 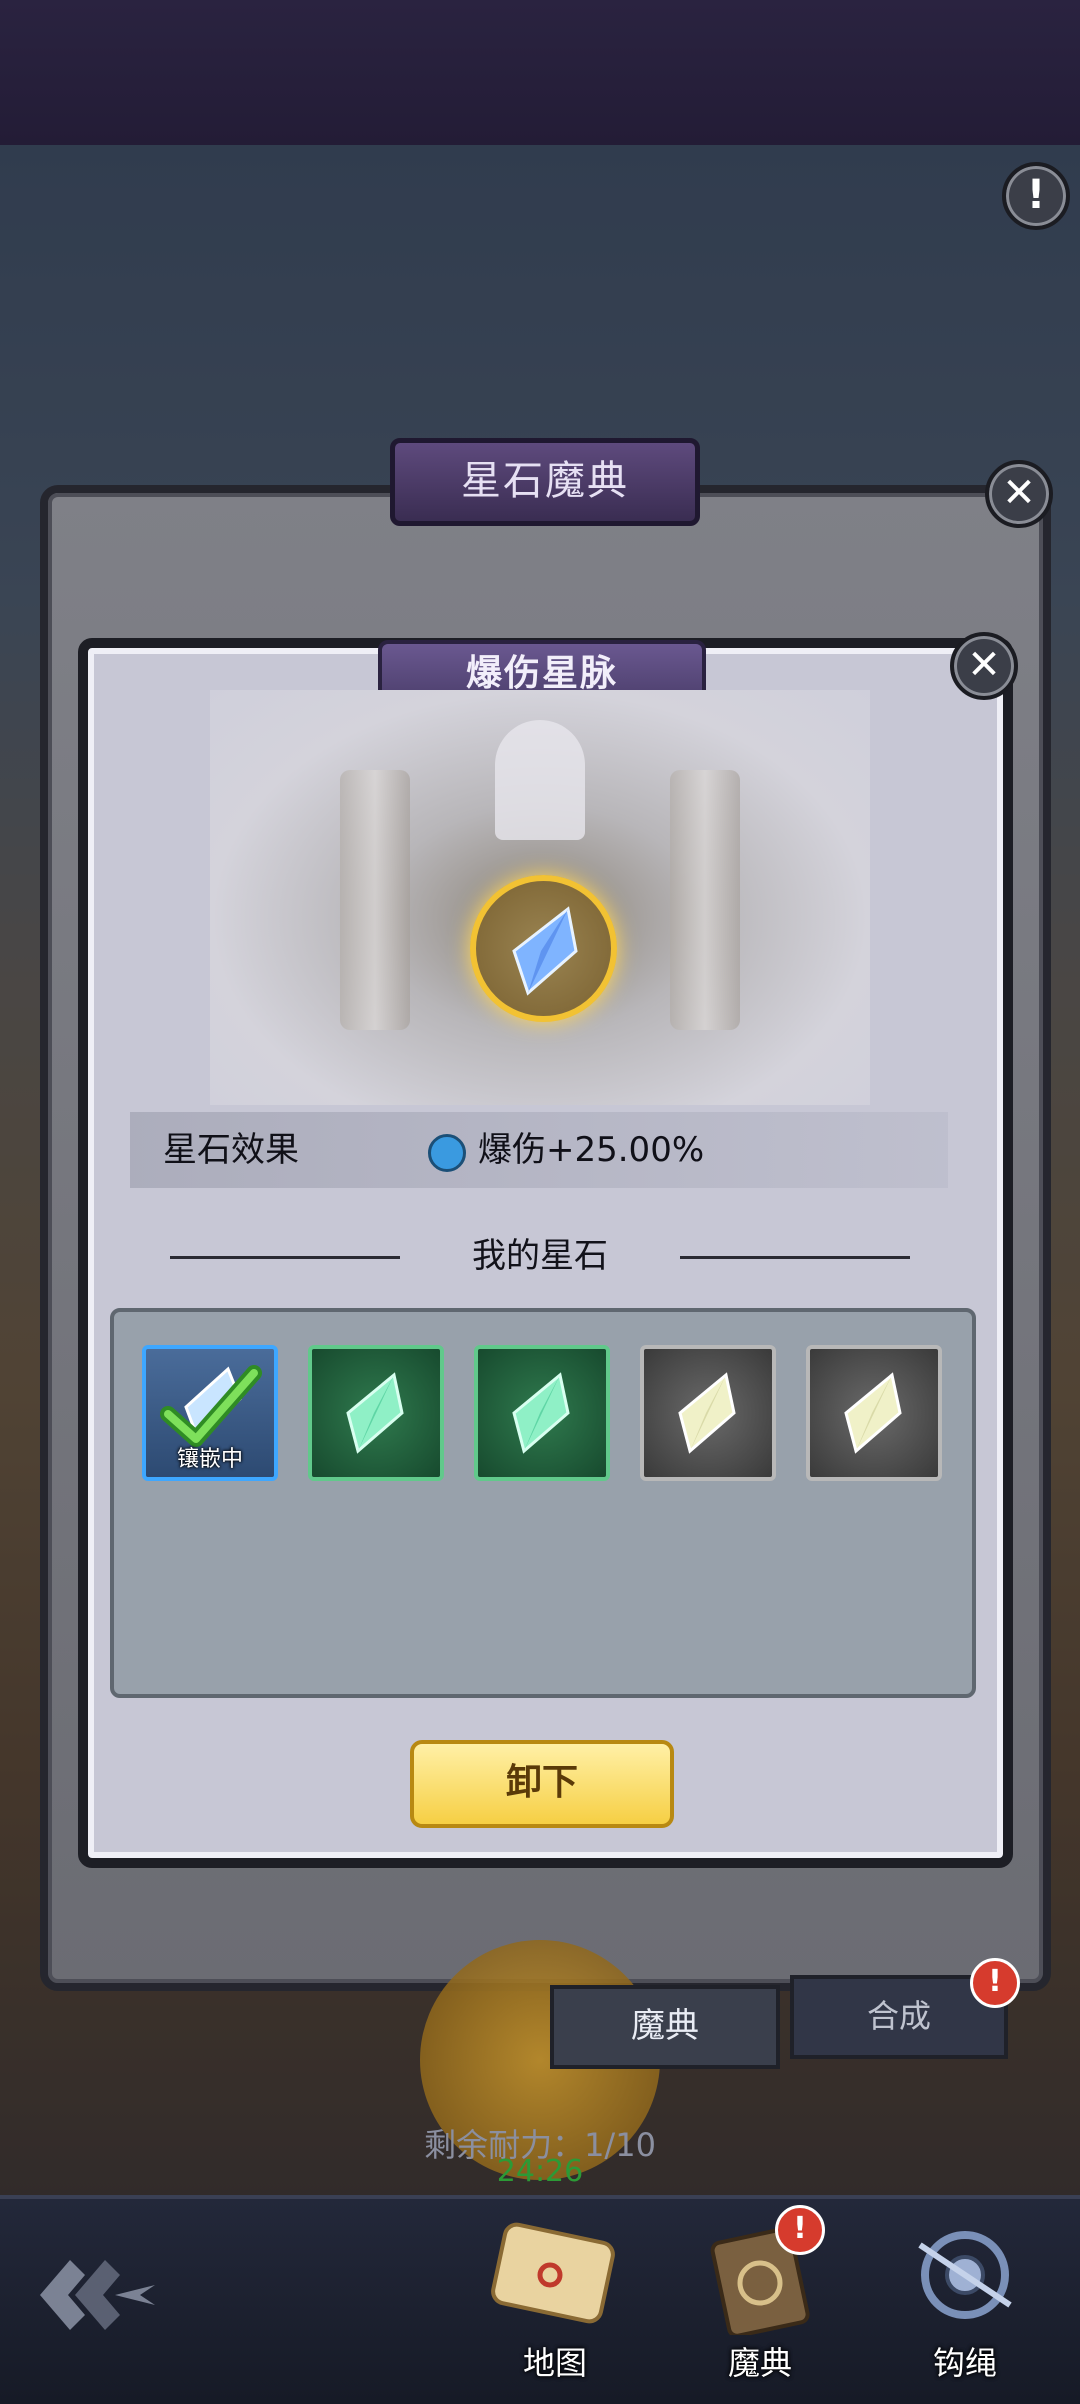 What do you see at coordinates (1019, 494) in the screenshot?
I see `outer-close-icon: ✕` at bounding box center [1019, 494].